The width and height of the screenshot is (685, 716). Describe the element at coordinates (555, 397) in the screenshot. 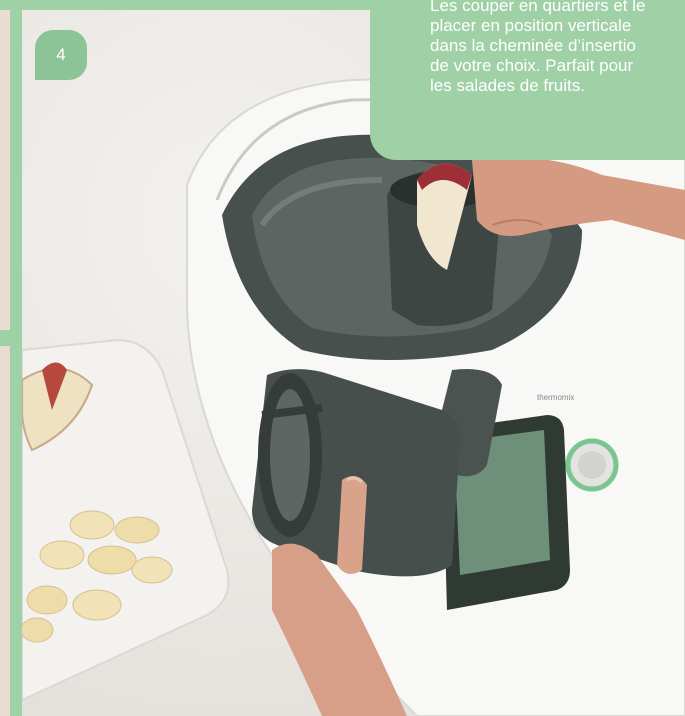

I see `brand-mark: thermomix` at that location.